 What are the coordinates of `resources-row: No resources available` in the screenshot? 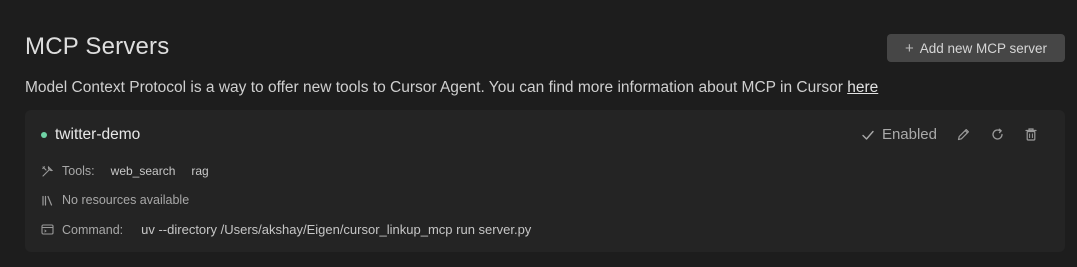 It's located at (115, 200).